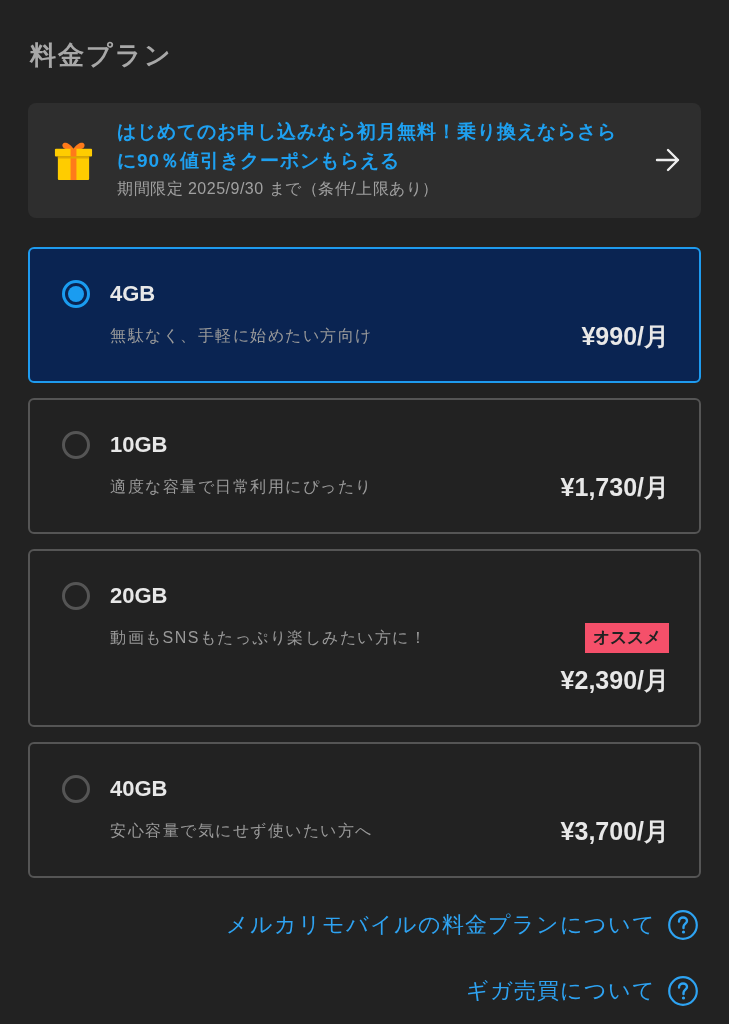 This screenshot has height=1024, width=729. Describe the element at coordinates (364, 315) in the screenshot. I see `plan-option: 4GB 無駄なく、手軽に始めたい方向け ¥990/月` at that location.